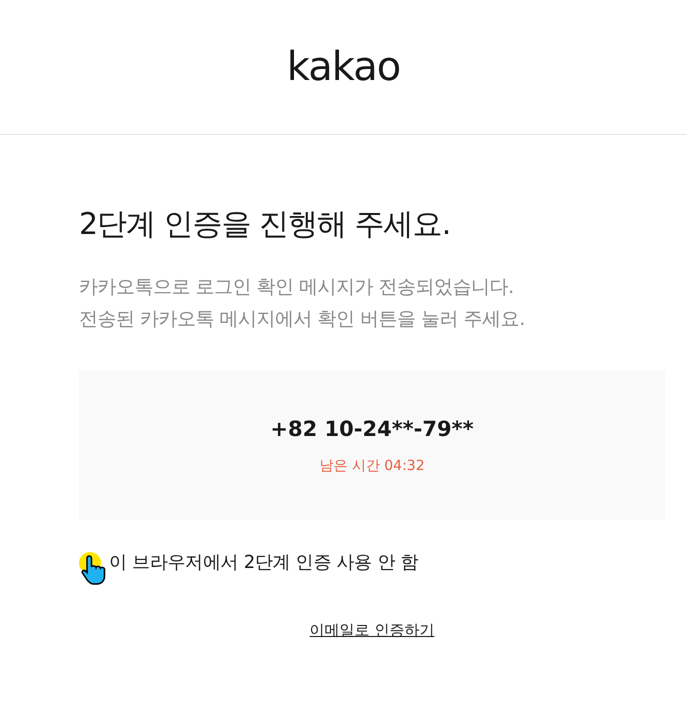 Image resolution: width=687 pixels, height=715 pixels. I want to click on page-title: 2단계 인증을 진행해 주세요., so click(265, 225).